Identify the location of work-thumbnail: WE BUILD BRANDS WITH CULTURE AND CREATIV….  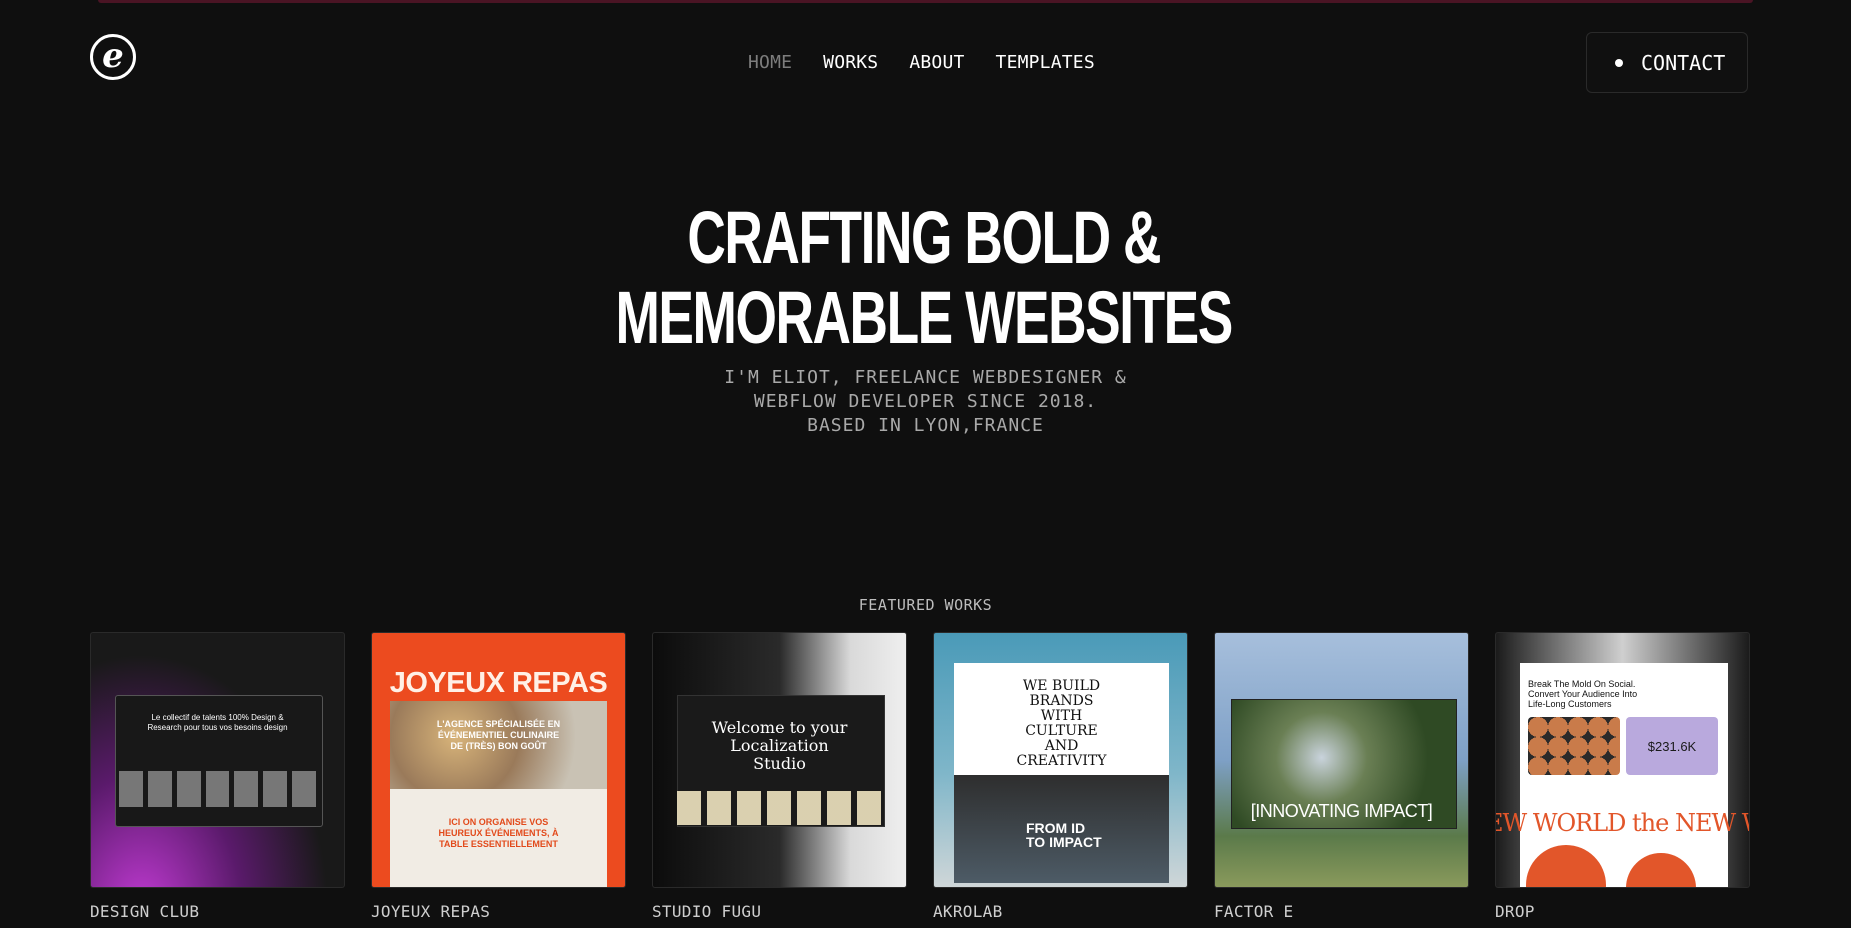
(1060, 760).